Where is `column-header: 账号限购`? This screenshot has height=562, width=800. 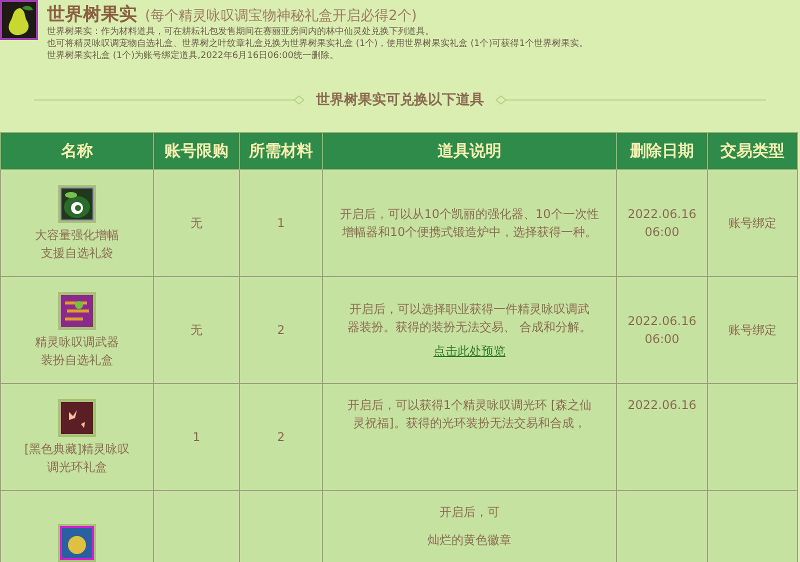 column-header: 账号限购 is located at coordinates (197, 151).